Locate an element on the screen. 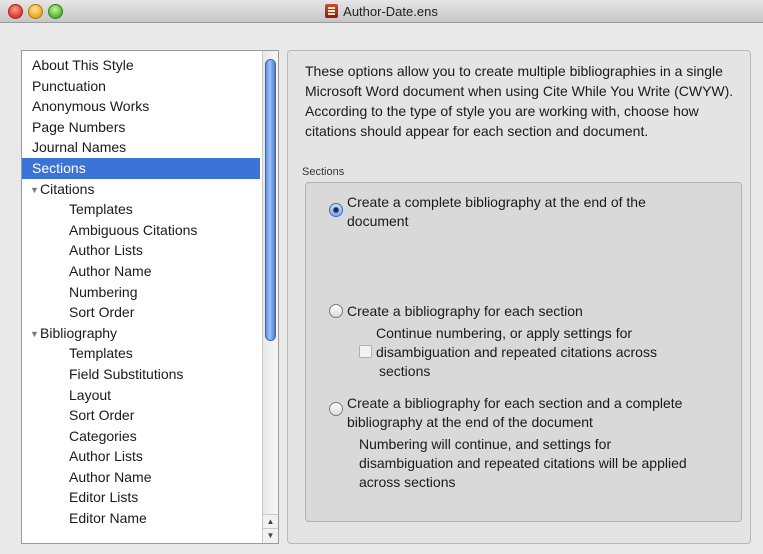 Image resolution: width=763 pixels, height=554 pixels. window-title-text: Author-Date.ens is located at coordinates (390, 11).